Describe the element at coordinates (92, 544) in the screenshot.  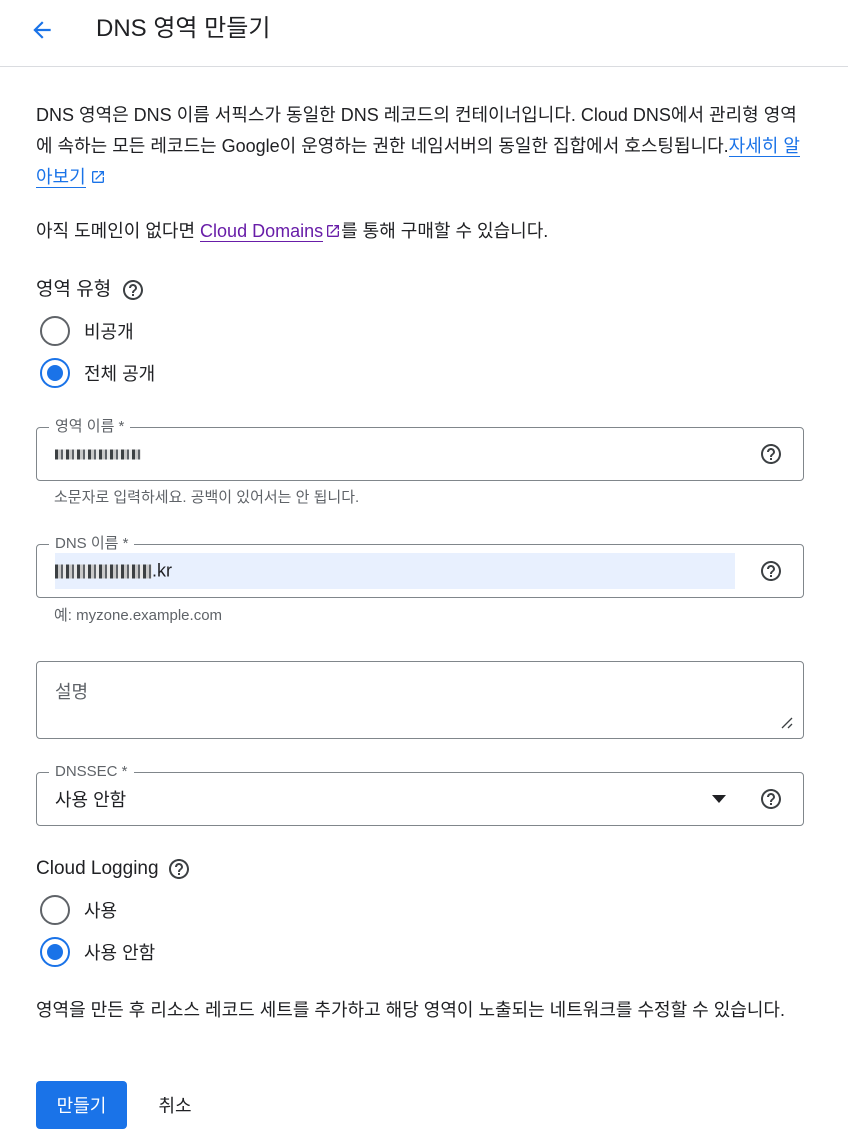
I see `dns-name-label: DNS 이름 *` at that location.